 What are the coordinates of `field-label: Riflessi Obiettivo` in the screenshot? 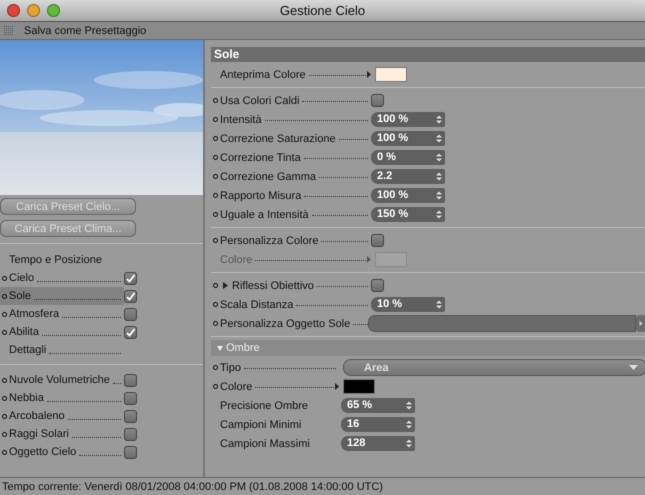 It's located at (273, 286).